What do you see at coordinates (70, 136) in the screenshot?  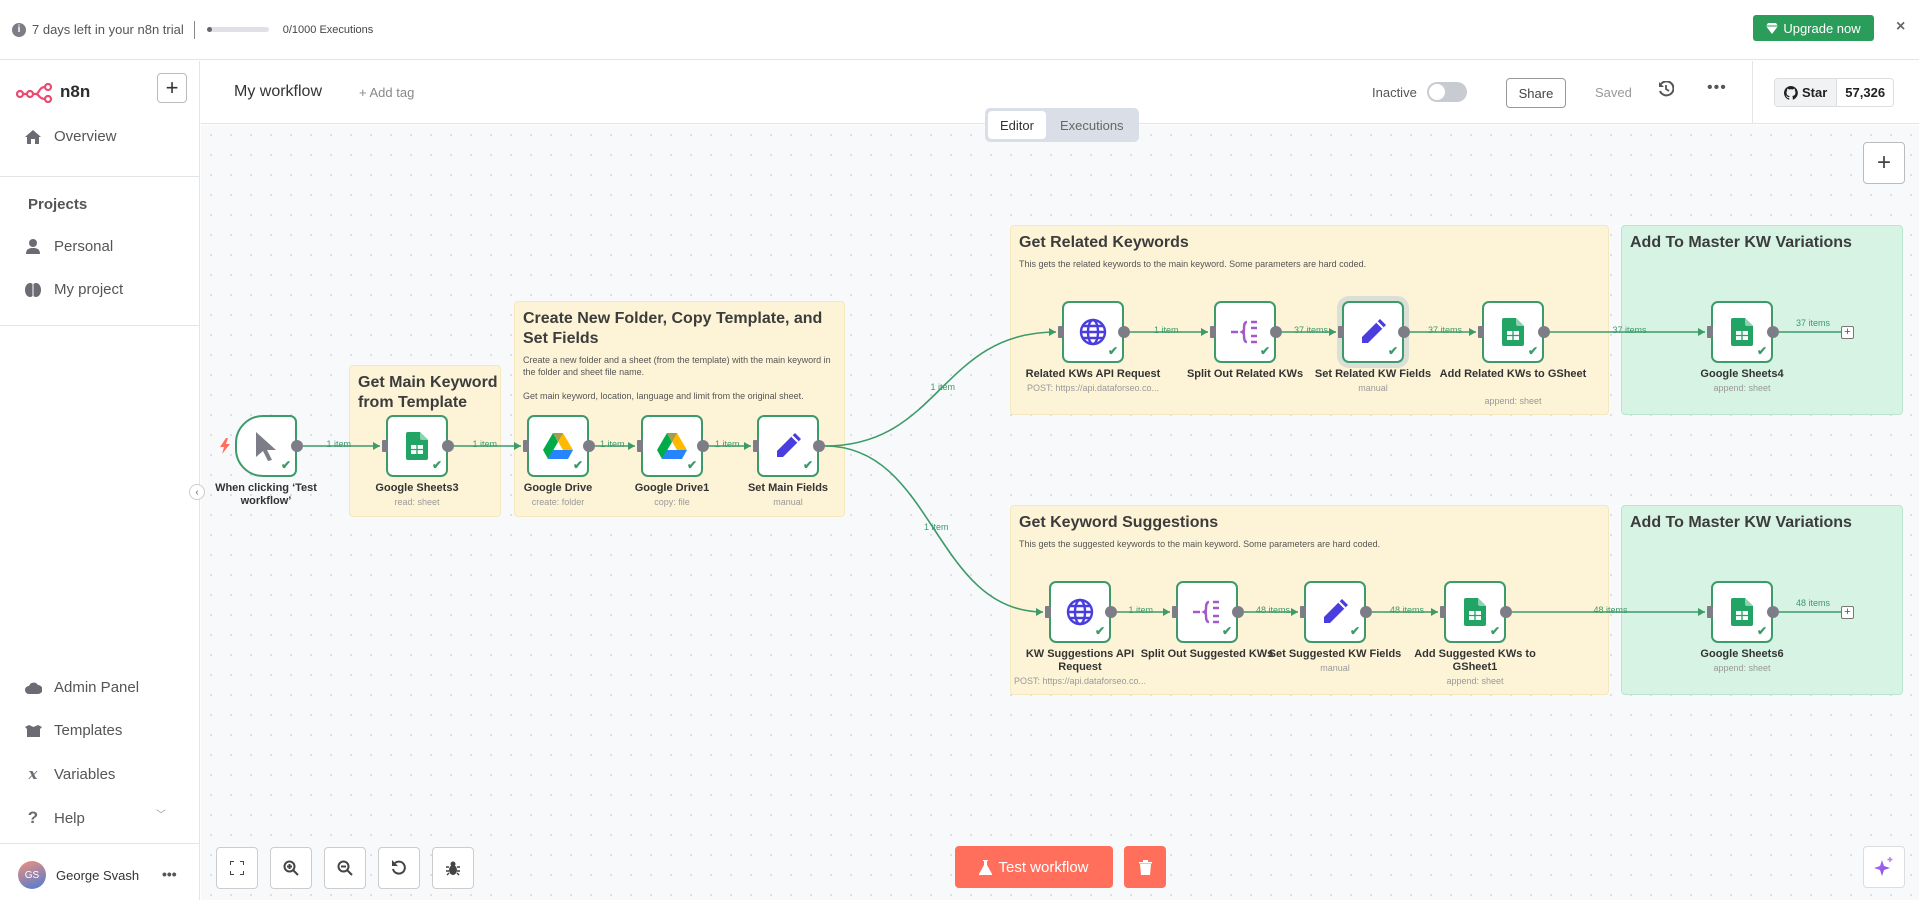 I see `sidebar-item-overview: Overview` at bounding box center [70, 136].